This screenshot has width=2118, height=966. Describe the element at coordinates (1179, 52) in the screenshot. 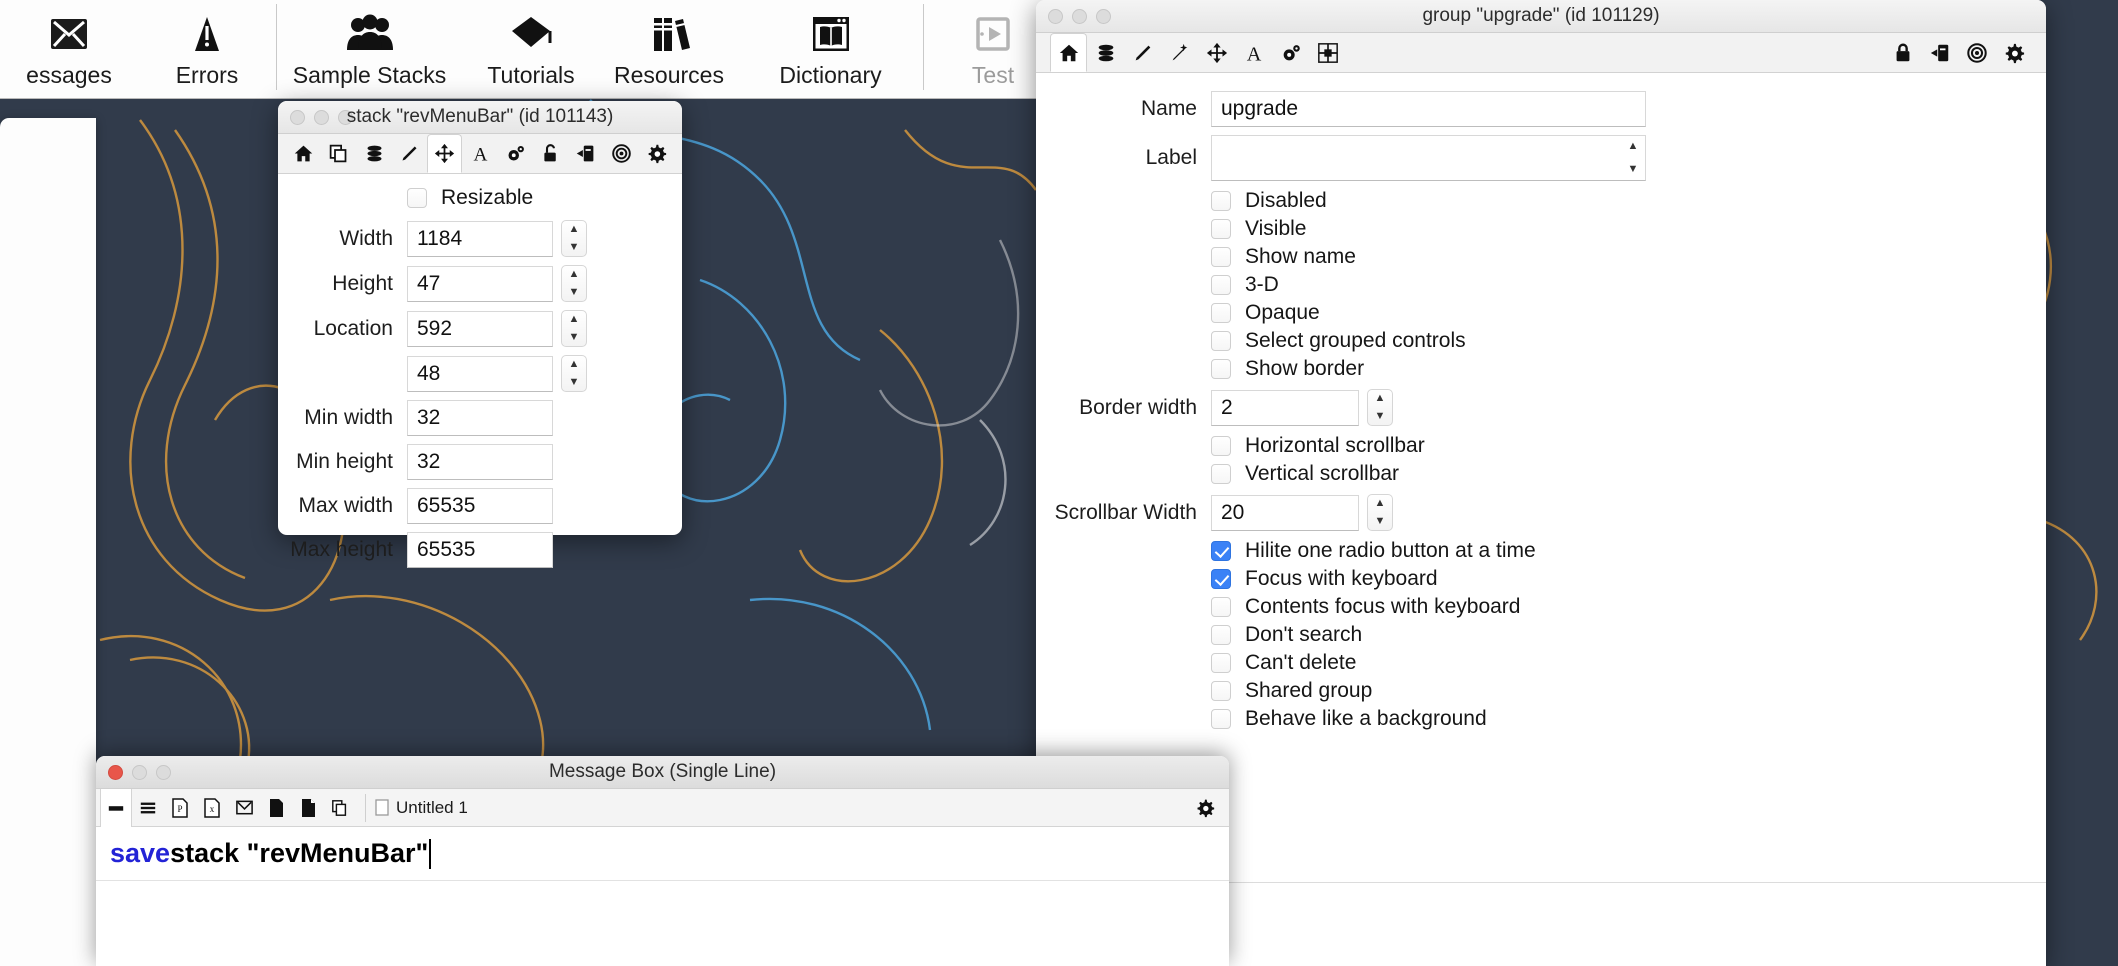

I see `tab-effects` at that location.